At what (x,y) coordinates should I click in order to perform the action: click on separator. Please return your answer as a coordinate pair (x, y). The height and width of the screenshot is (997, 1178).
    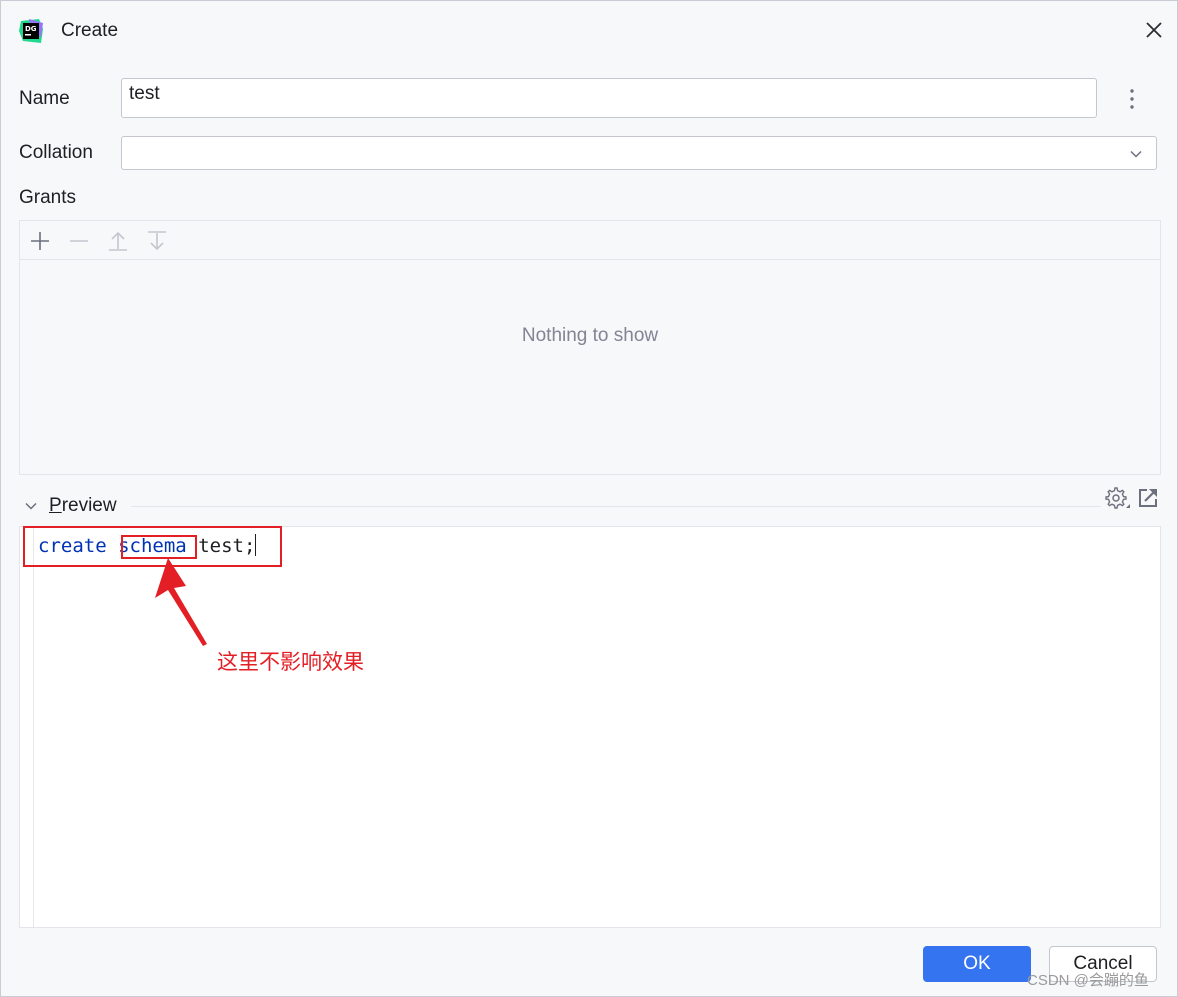
    Looking at the image, I should click on (616, 506).